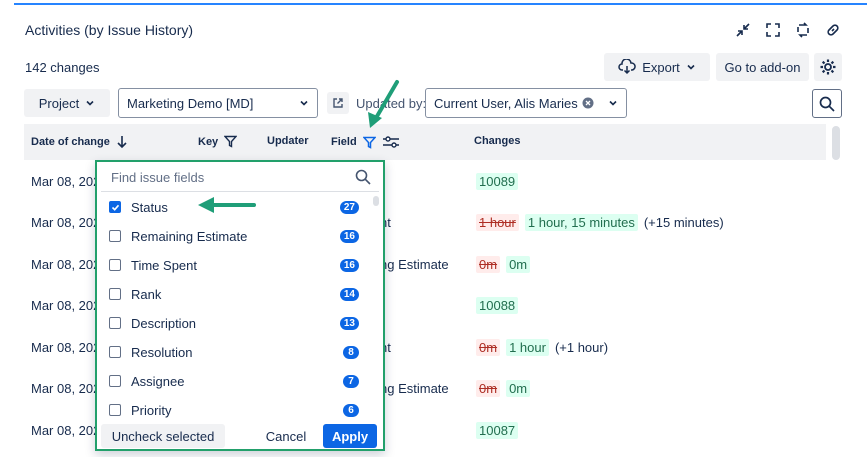 This screenshot has height=457, width=867. I want to click on field-option-resolution: Resolution 8, so click(234, 352).